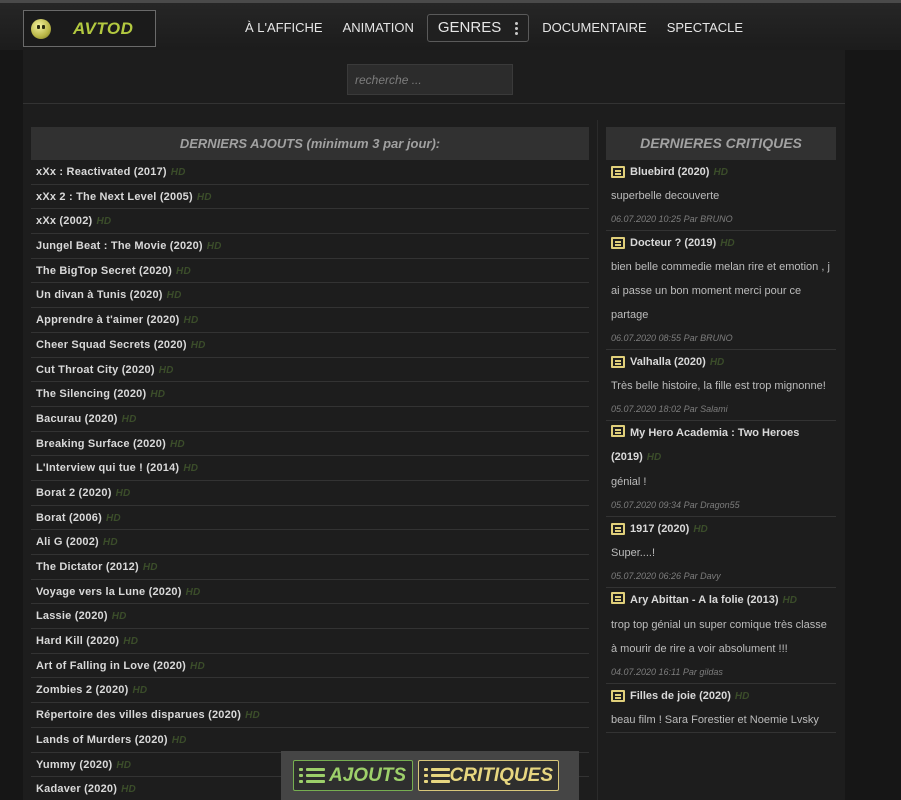 This screenshot has width=901, height=800. Describe the element at coordinates (310, 592) in the screenshot. I see `list-item: Voyage vers la Lune (2020) HD` at that location.